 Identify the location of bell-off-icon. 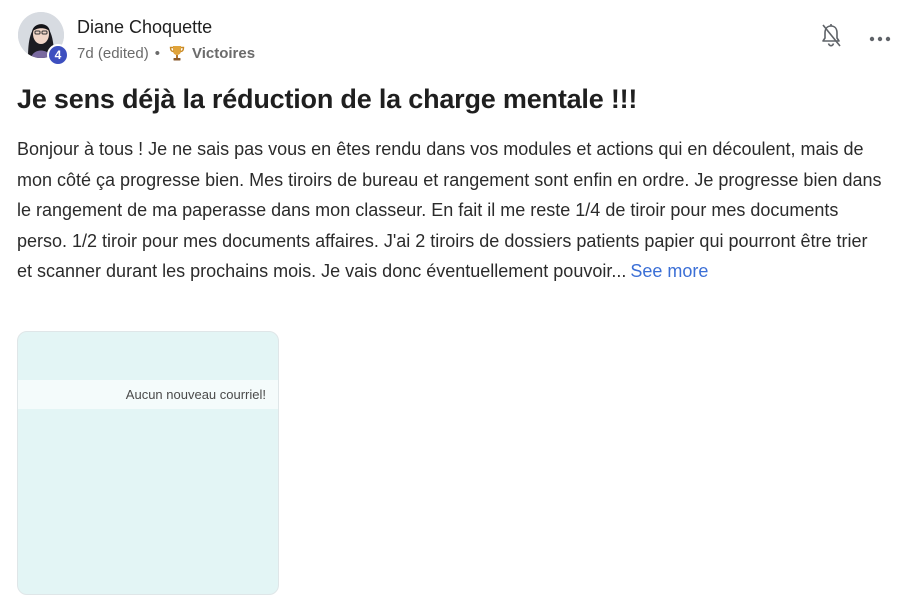
(831, 38).